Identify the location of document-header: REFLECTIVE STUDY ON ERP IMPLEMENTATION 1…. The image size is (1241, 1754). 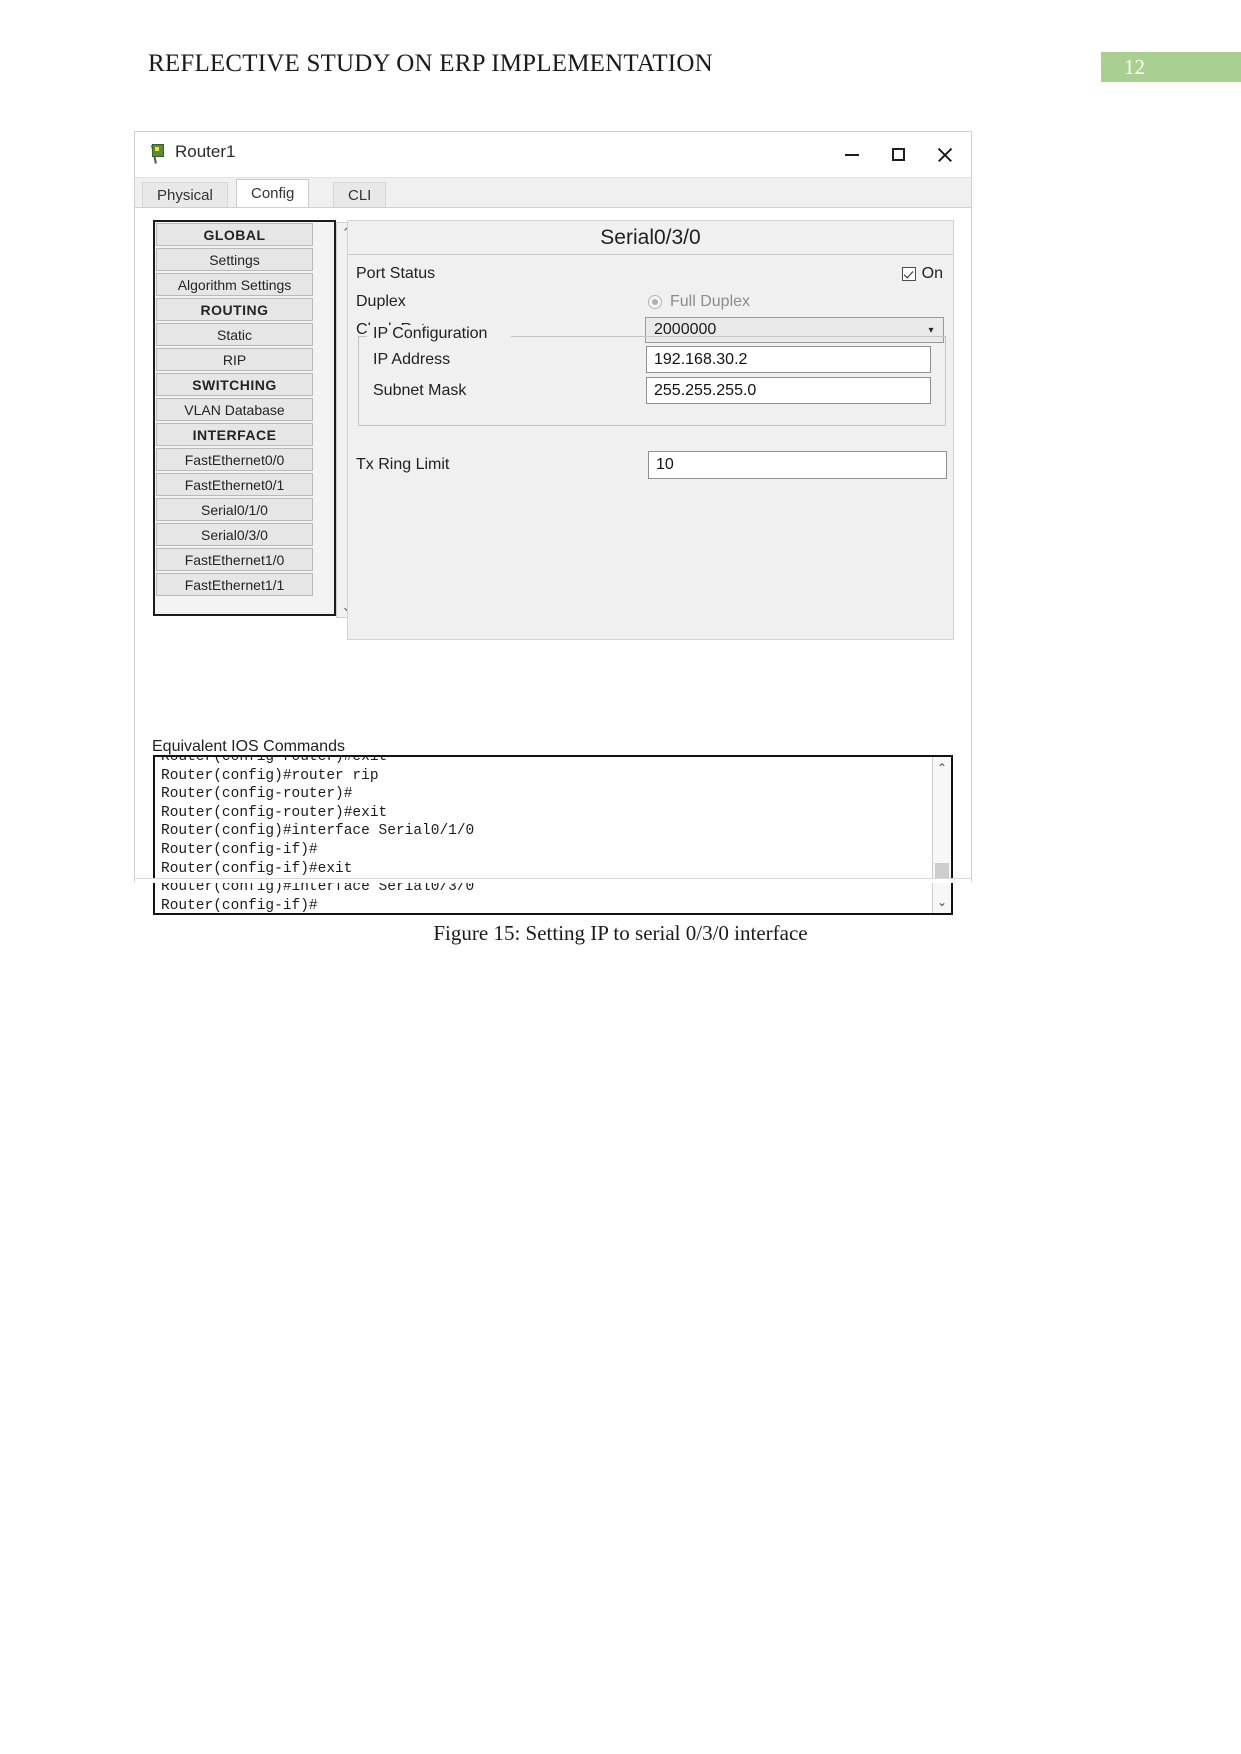
(620, 68).